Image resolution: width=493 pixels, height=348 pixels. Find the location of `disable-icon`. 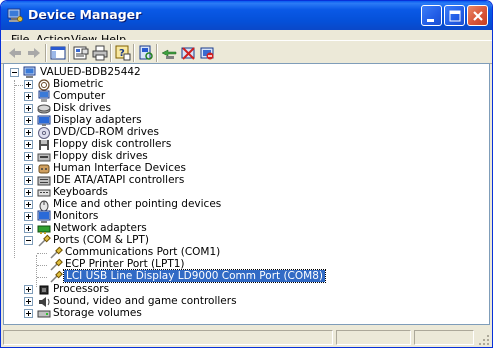

disable-icon is located at coordinates (207, 53).